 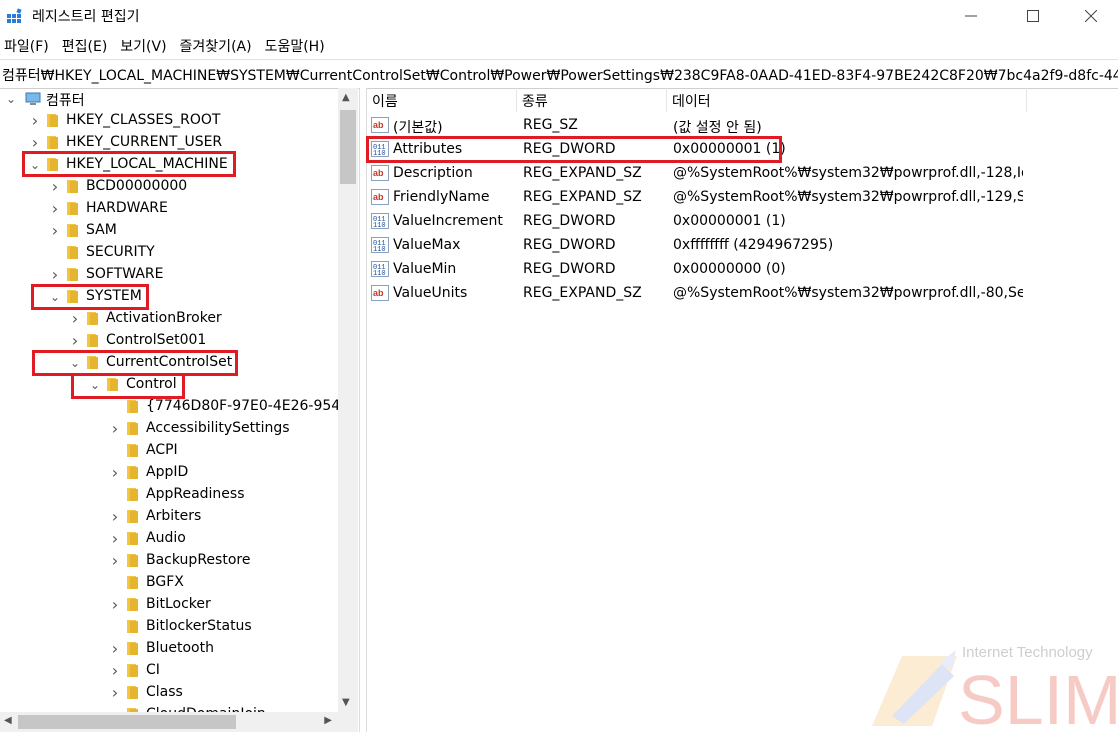 What do you see at coordinates (169, 517) in the screenshot?
I see `tree-item: › Arbiters` at bounding box center [169, 517].